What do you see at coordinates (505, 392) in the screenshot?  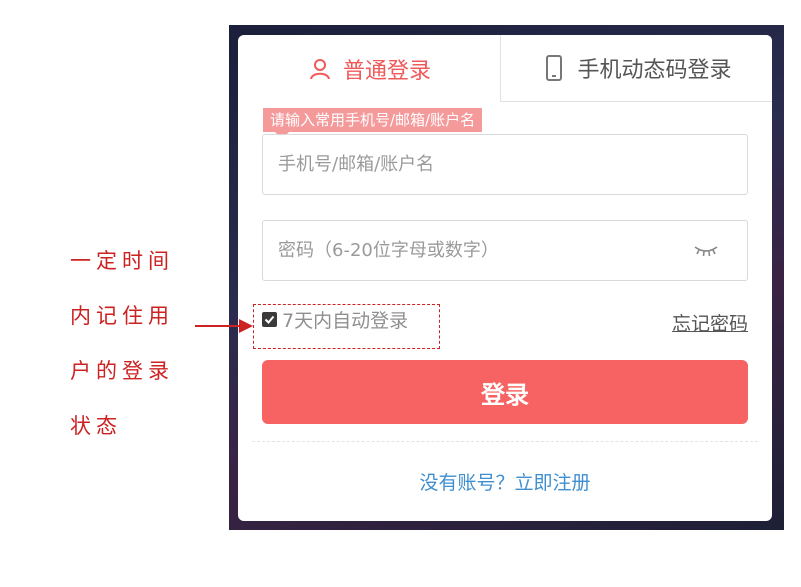 I see `login-button: 登录` at bounding box center [505, 392].